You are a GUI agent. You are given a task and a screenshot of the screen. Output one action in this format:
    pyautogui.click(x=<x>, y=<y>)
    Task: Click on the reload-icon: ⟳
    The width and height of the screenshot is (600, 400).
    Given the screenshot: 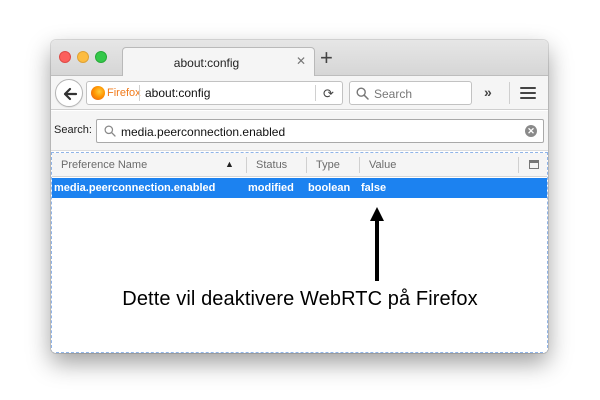 What is the action you would take?
    pyautogui.click(x=328, y=94)
    